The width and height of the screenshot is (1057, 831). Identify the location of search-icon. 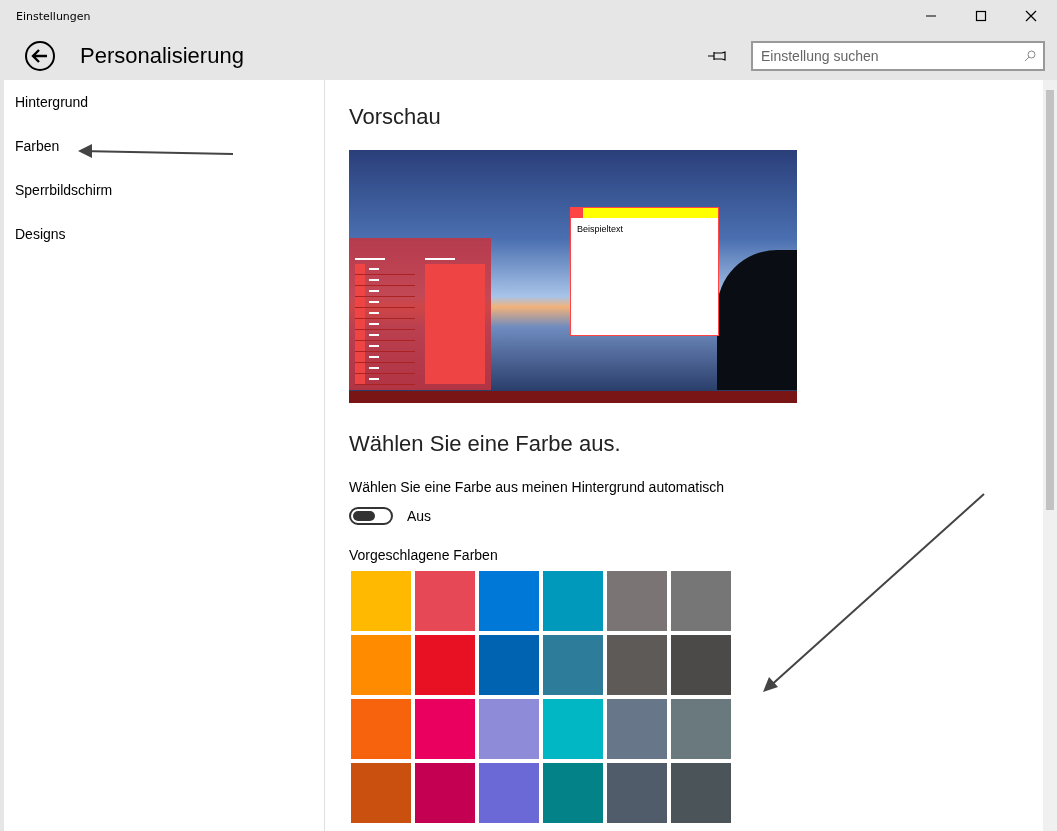
(1030, 56).